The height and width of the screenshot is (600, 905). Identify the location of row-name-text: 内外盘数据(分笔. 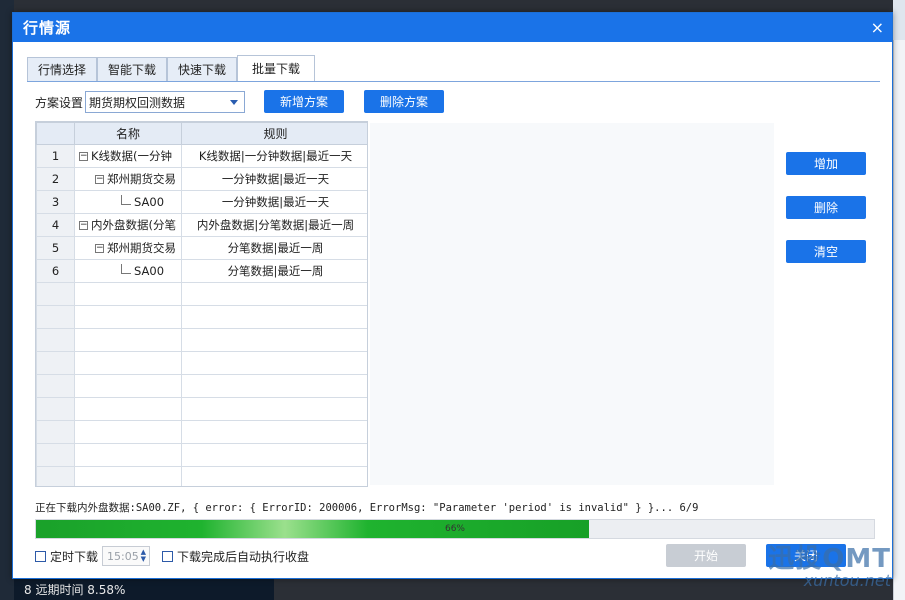
(133, 225).